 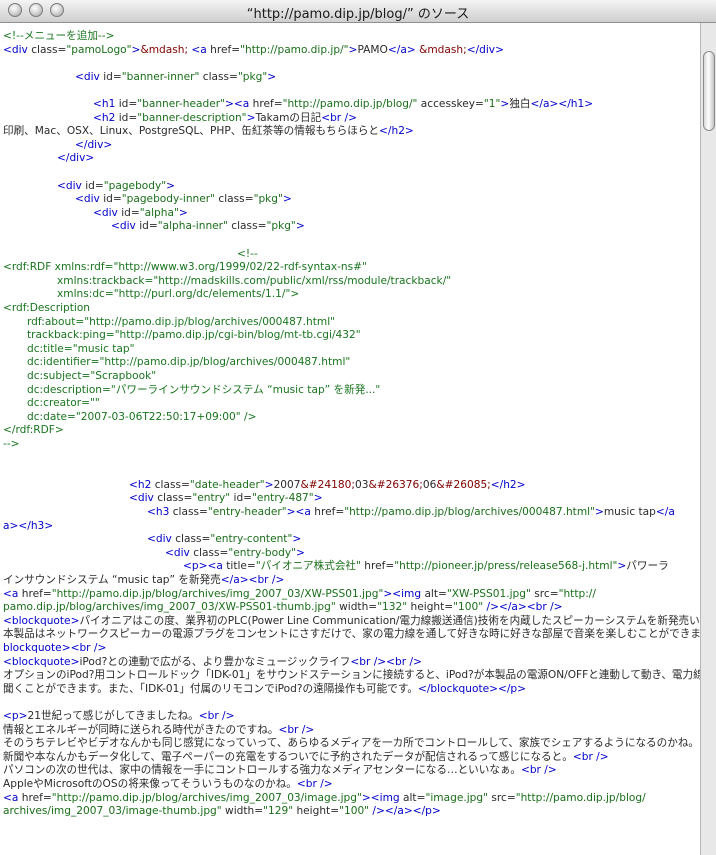 I want to click on source-line: <div id="alpha-inner" class="pkg">, so click(x=154, y=226).